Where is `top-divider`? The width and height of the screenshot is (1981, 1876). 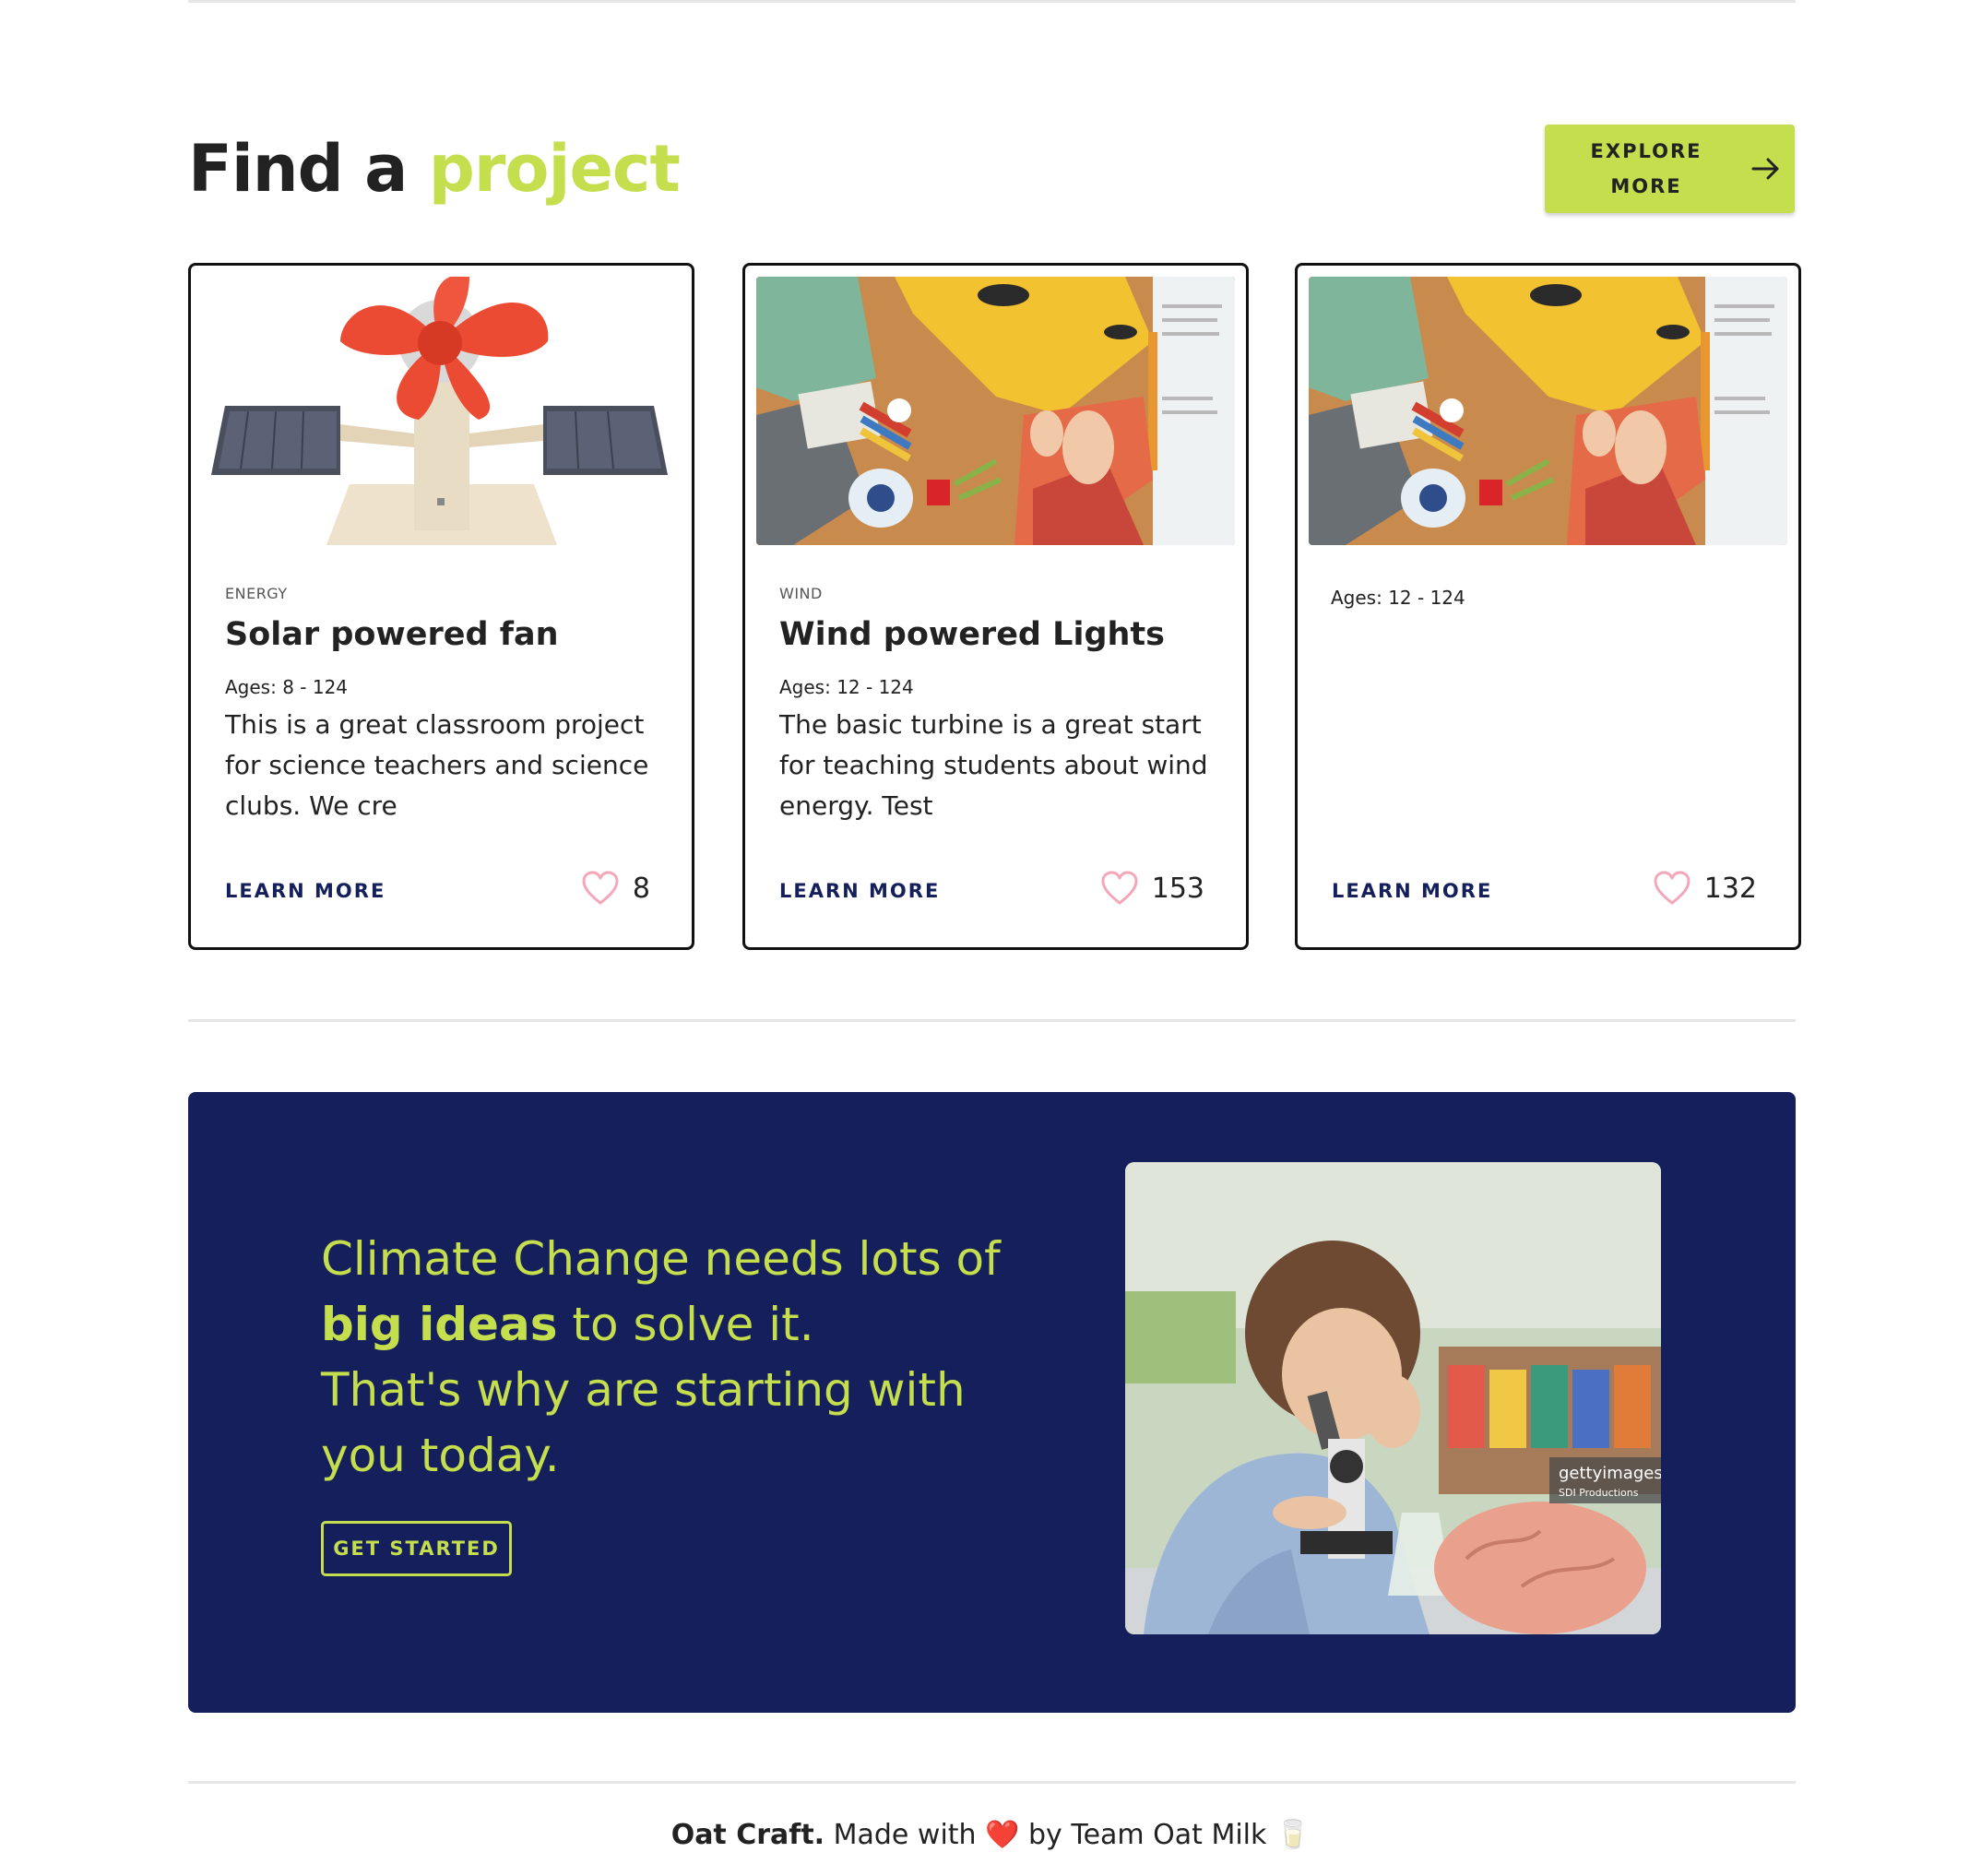
top-divider is located at coordinates (992, 2).